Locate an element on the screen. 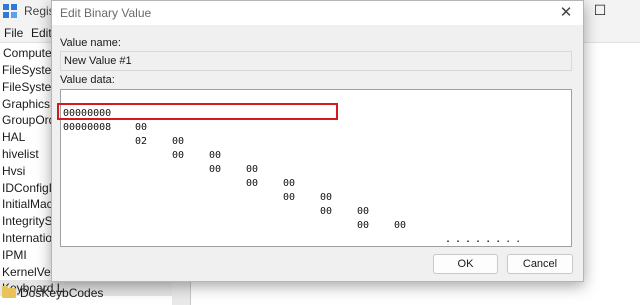  tree-item-ipmi: IPMI is located at coordinates (14, 255).